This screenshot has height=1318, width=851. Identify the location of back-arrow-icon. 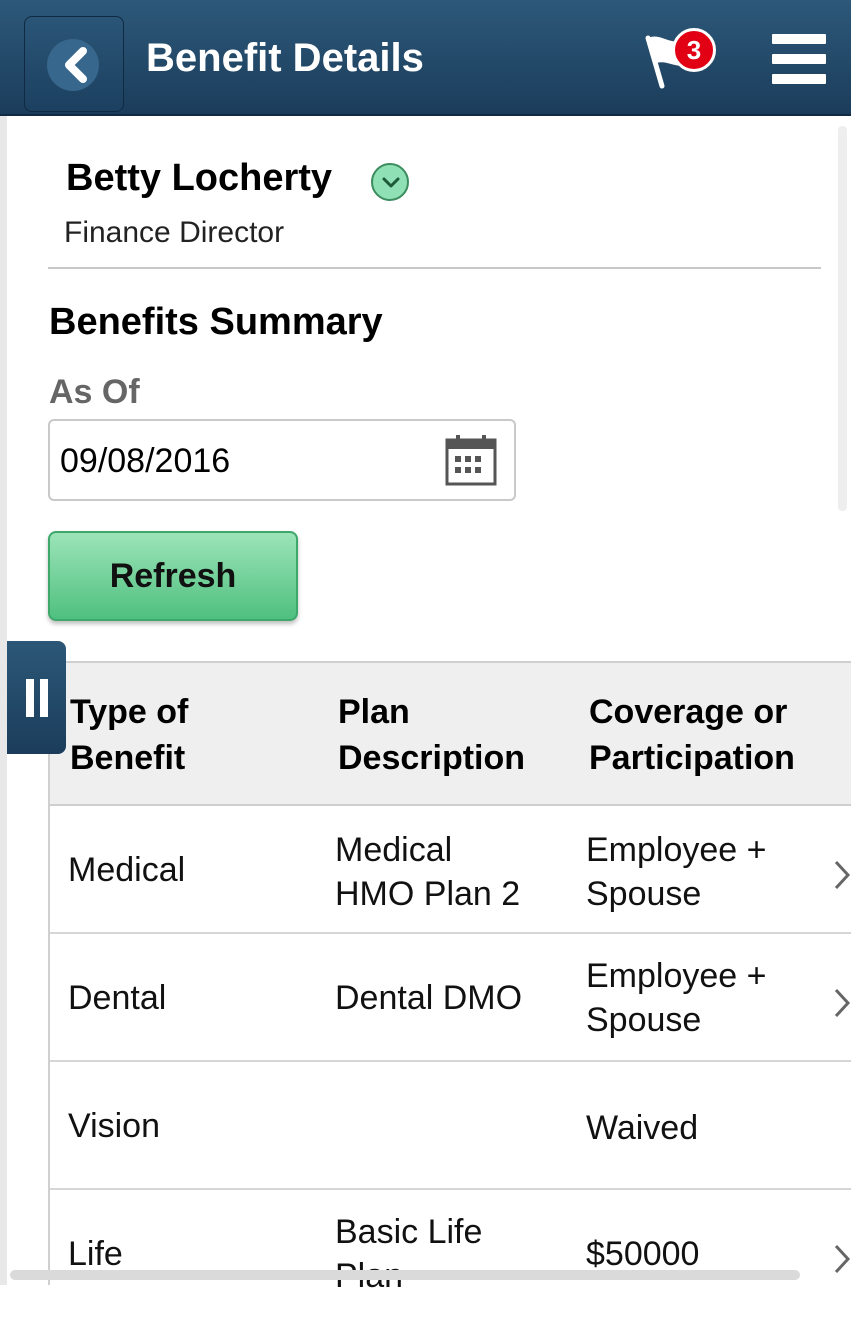
(76, 65).